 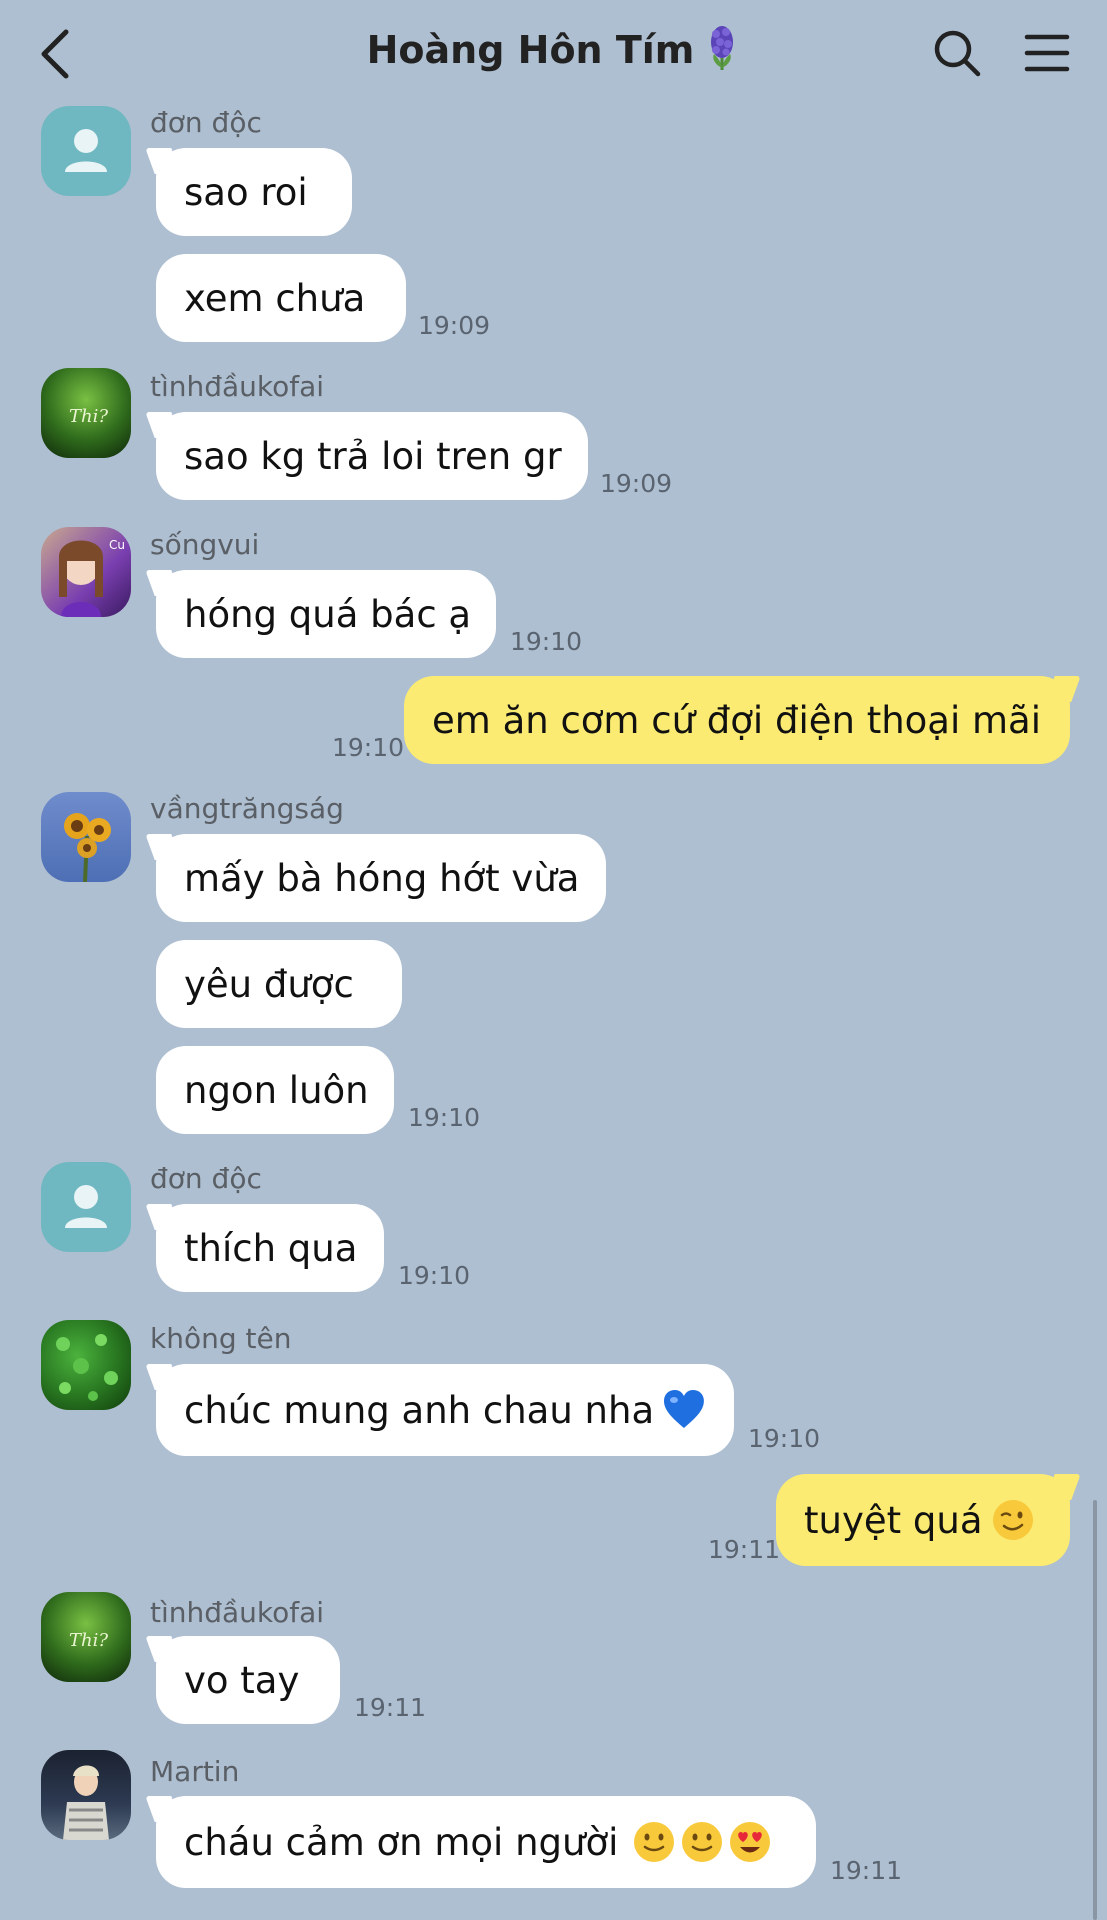 What do you see at coordinates (86, 1802) in the screenshot?
I see `avatar-image` at bounding box center [86, 1802].